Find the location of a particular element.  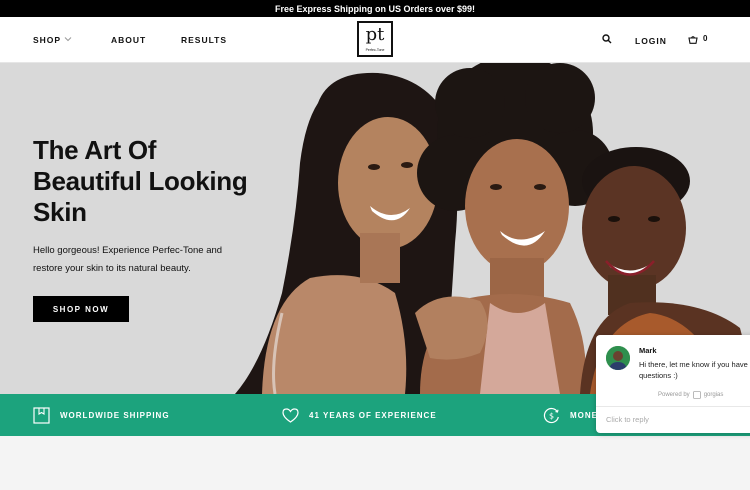

powered-by-text: Powered by is located at coordinates (674, 395).